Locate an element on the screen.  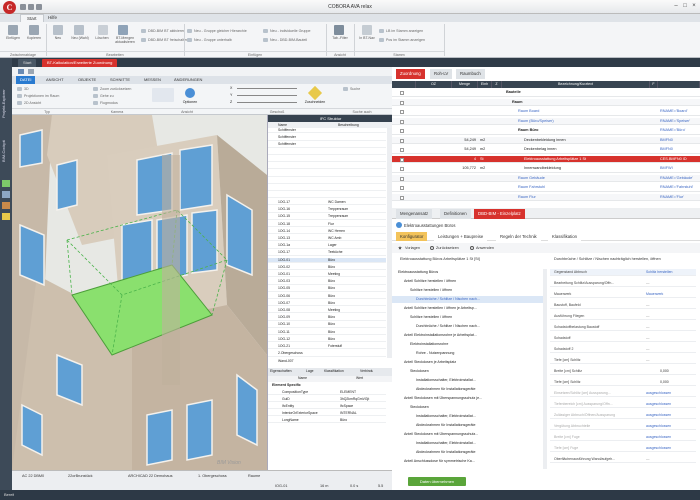
new-individual-group-item: Neu - individuelle Gruppe is located at coordinates (286, 31).